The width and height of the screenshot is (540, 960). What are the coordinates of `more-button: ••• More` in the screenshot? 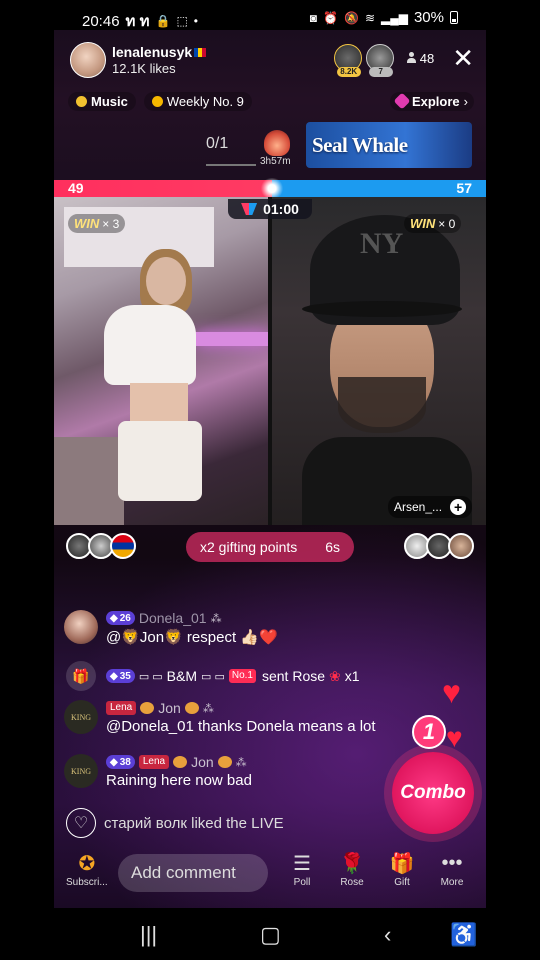 It's located at (452, 870).